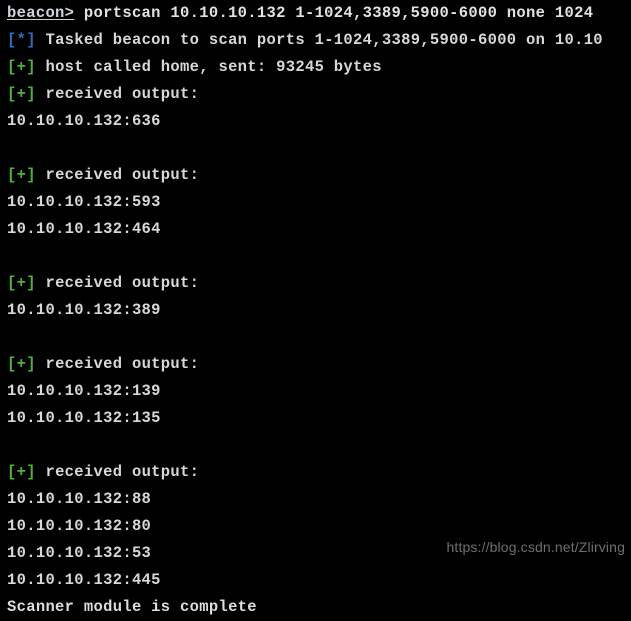 The width and height of the screenshot is (631, 621). Describe the element at coordinates (315, 499) in the screenshot. I see `line-19-host: 10.10.10.132:88` at that location.